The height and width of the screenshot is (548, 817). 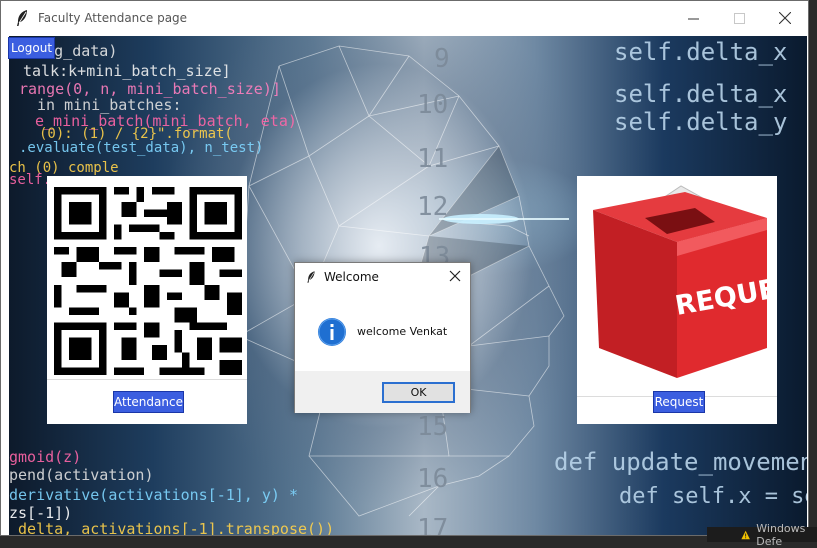 I want to click on requests-box-image: REQUESTS, so click(x=682, y=281).